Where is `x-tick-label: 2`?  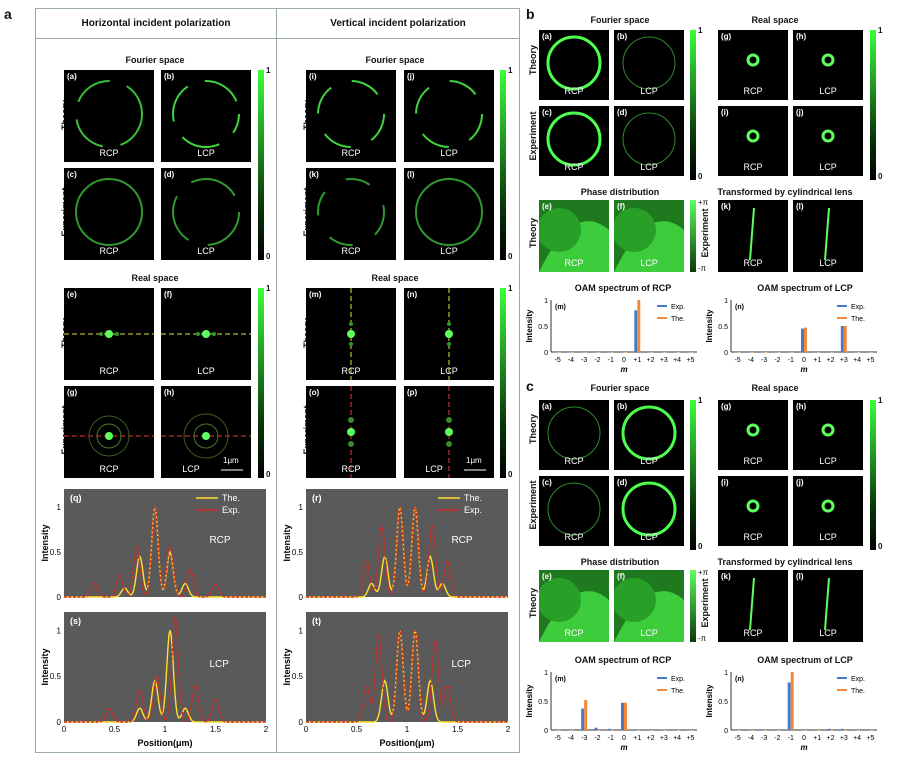 x-tick-label: 2 is located at coordinates (508, 729).